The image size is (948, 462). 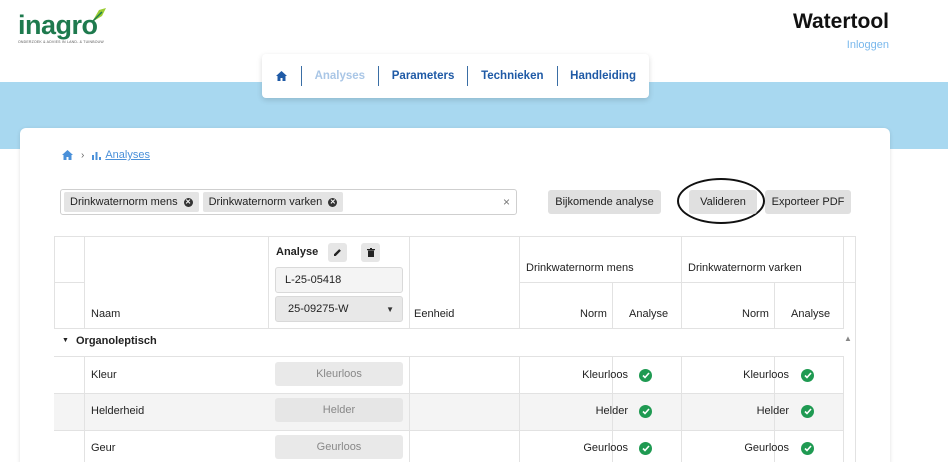 What do you see at coordinates (116, 341) in the screenshot?
I see `group-organoleptisch: Organoleptisch` at bounding box center [116, 341].